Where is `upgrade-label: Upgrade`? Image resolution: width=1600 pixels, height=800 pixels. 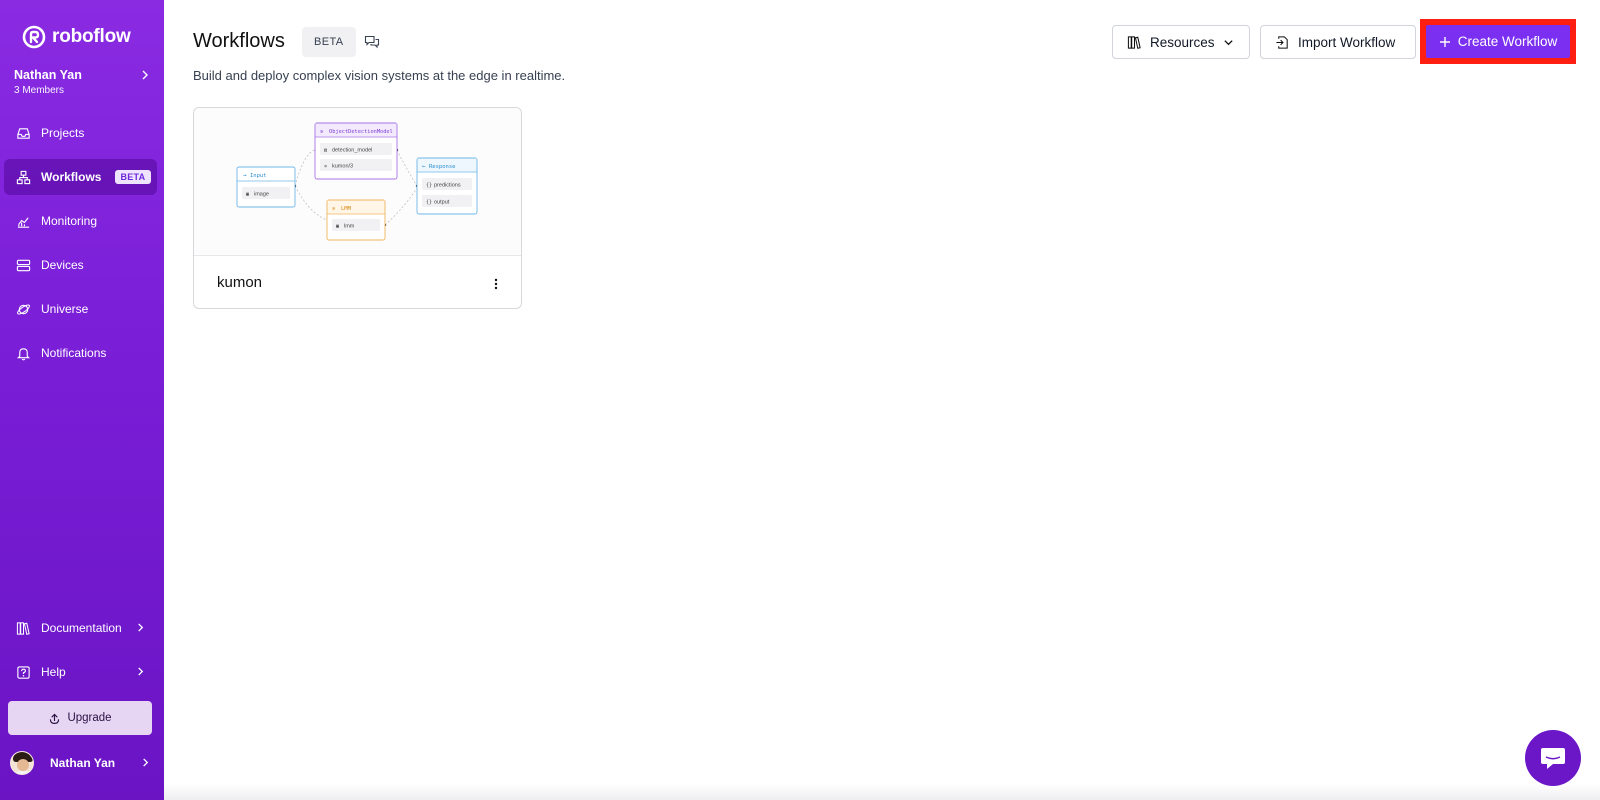
upgrade-label: Upgrade is located at coordinates (89, 718).